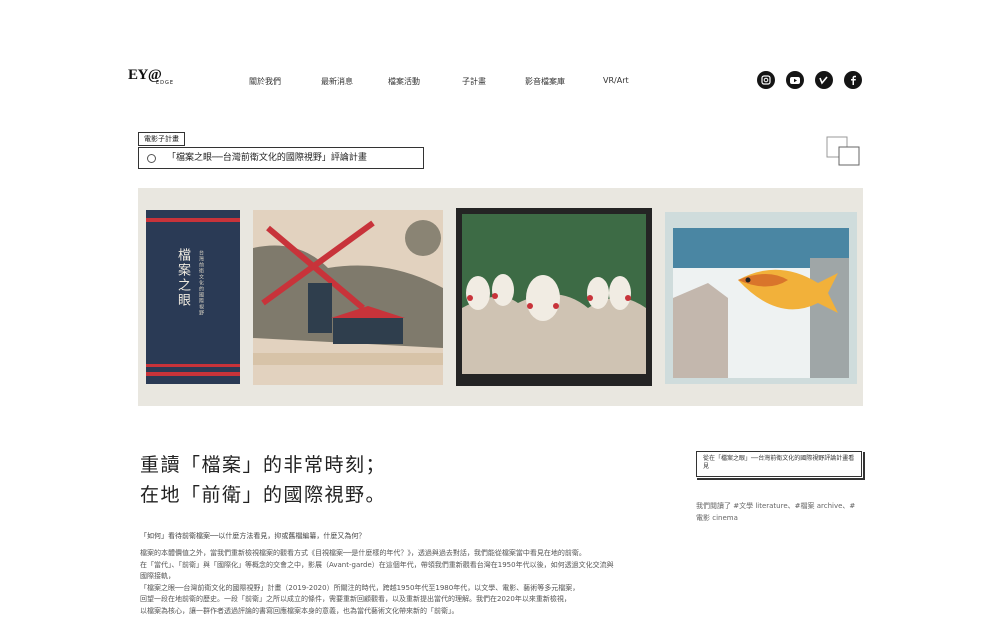 The height and width of the screenshot is (625, 1000). I want to click on nav-about: 關於我們, so click(265, 81).